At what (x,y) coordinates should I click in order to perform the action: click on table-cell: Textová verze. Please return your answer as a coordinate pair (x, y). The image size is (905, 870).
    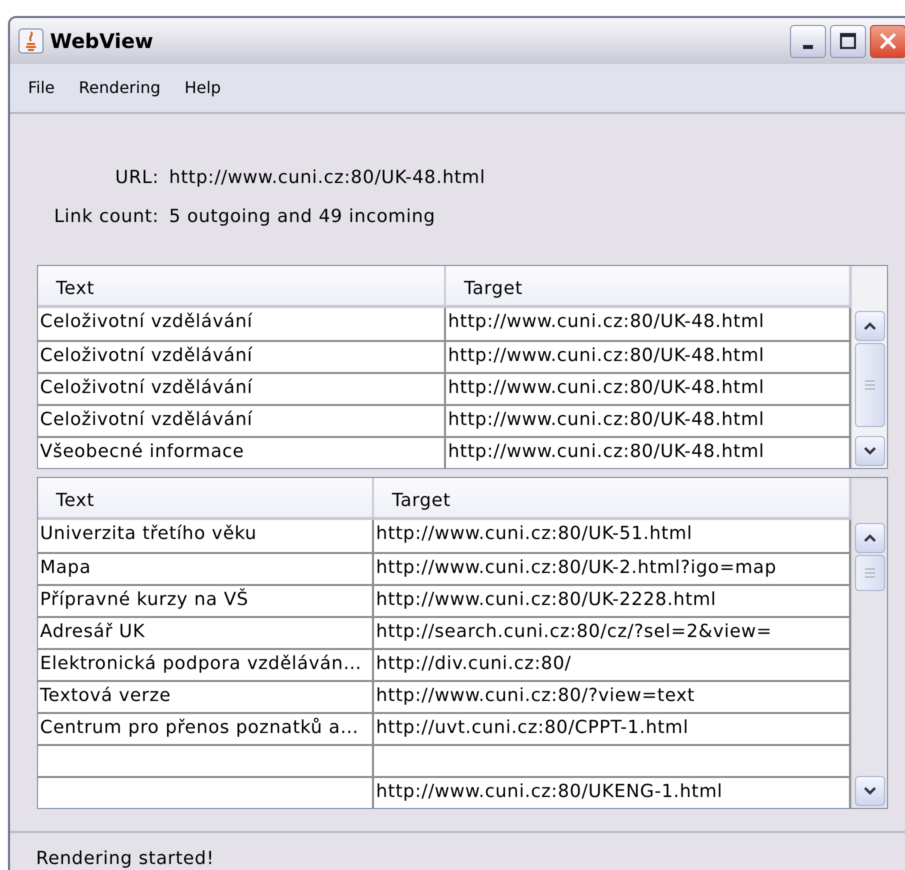
    Looking at the image, I should click on (206, 697).